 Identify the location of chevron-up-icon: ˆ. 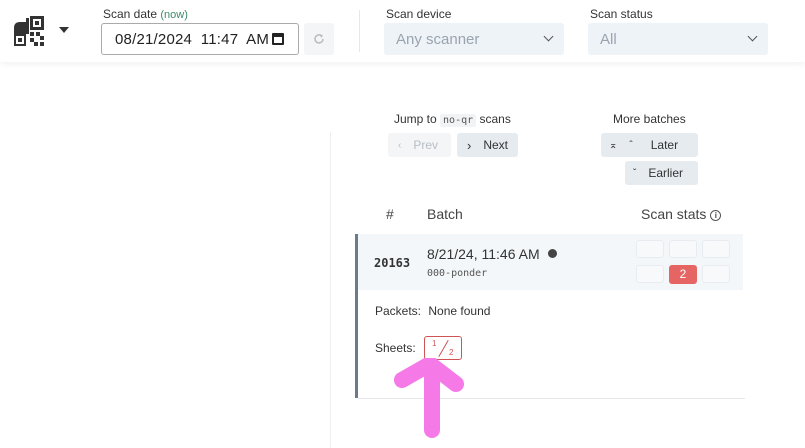
(631, 145).